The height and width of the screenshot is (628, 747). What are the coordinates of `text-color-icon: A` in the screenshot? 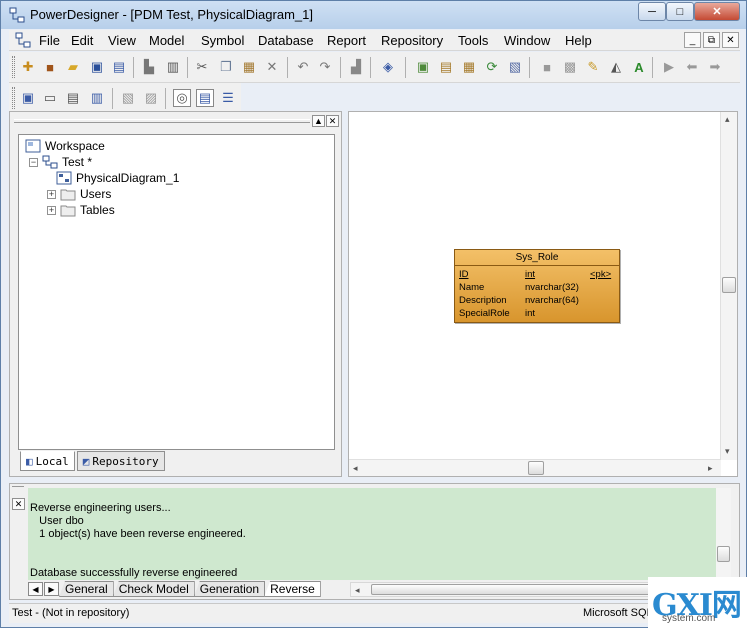 It's located at (639, 67).